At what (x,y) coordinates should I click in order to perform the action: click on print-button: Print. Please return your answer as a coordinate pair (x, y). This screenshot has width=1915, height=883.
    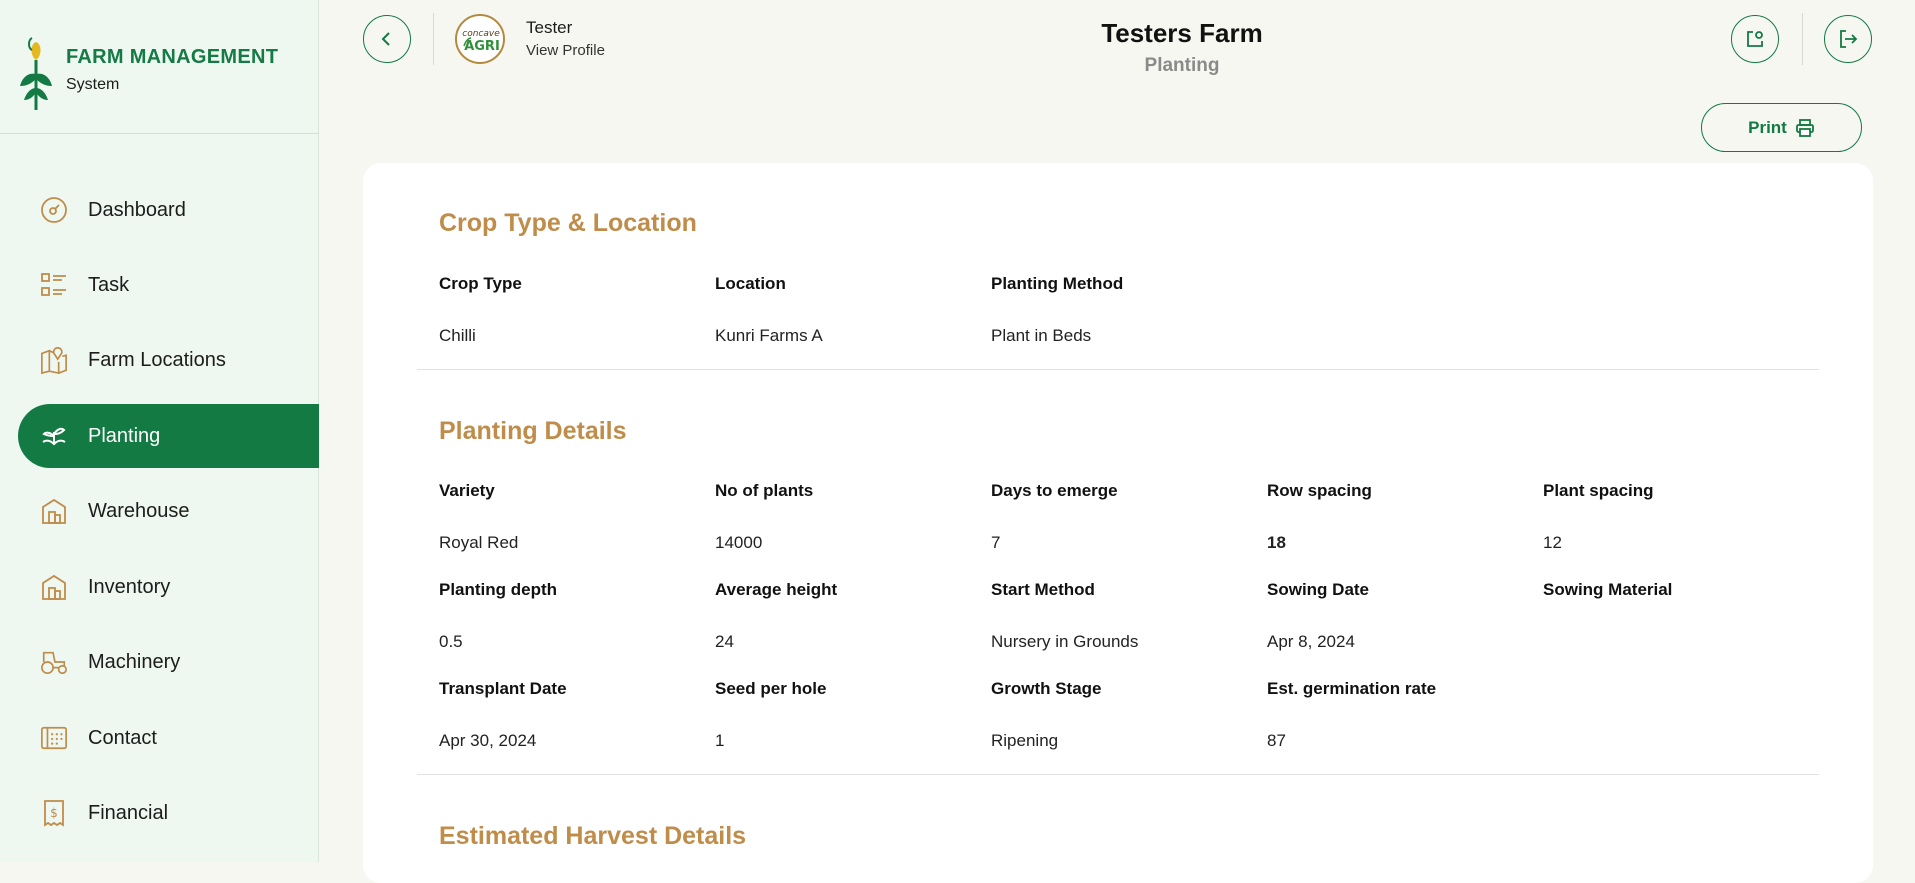
    Looking at the image, I should click on (1781, 127).